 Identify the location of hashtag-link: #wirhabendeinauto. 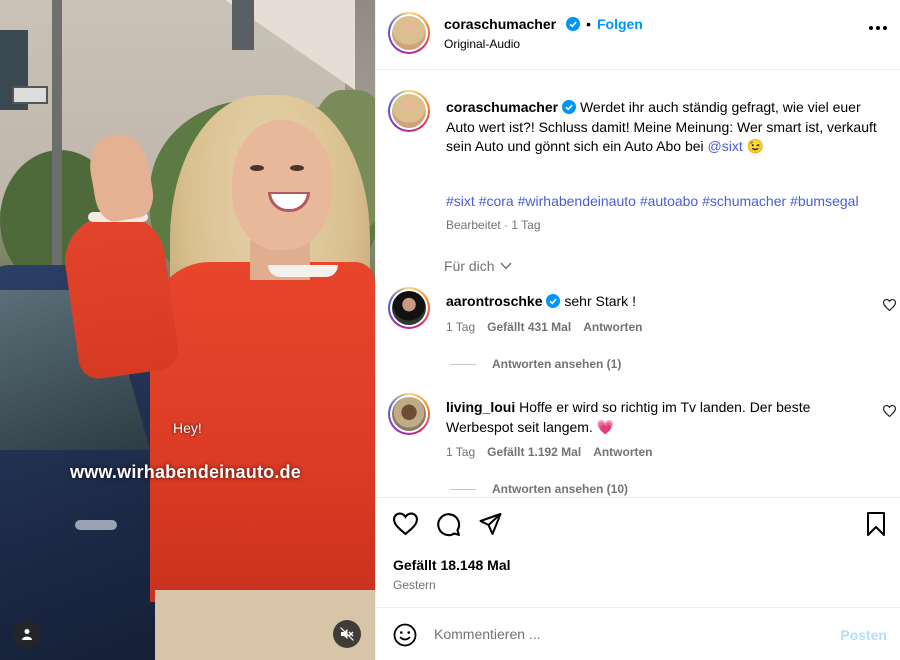
(577, 201).